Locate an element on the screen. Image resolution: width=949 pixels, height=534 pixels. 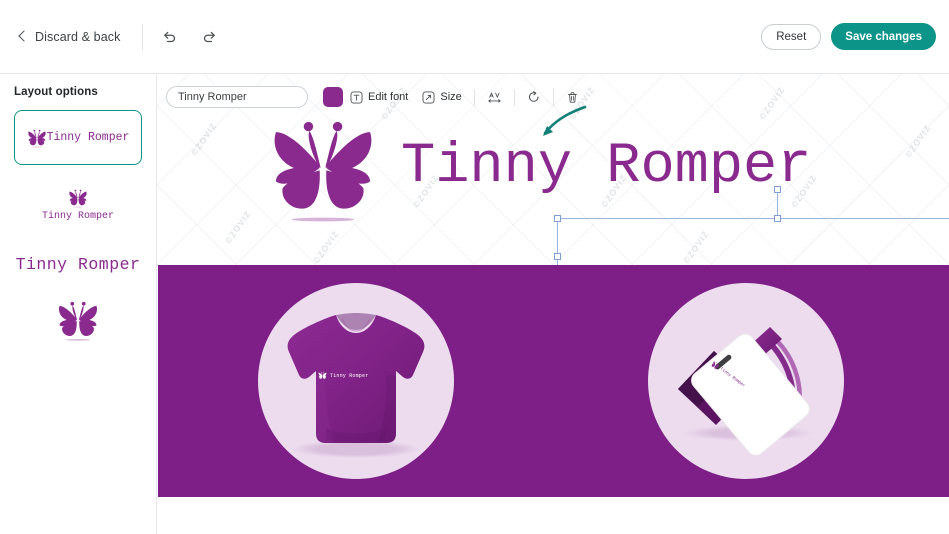
logo-composition: Tinny Romper is located at coordinates (539, 168).